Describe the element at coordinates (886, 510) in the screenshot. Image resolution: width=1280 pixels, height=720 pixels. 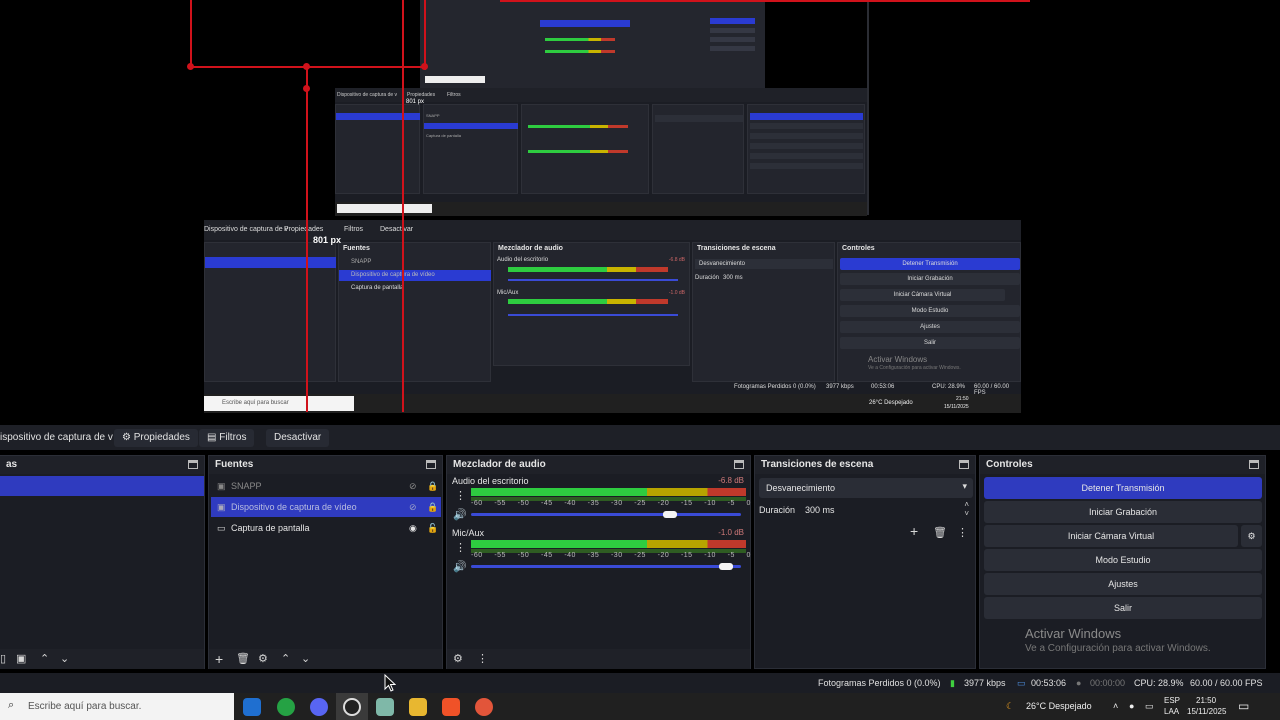
I see `duration-spinbox: 300 ms ˄ ˅` at that location.